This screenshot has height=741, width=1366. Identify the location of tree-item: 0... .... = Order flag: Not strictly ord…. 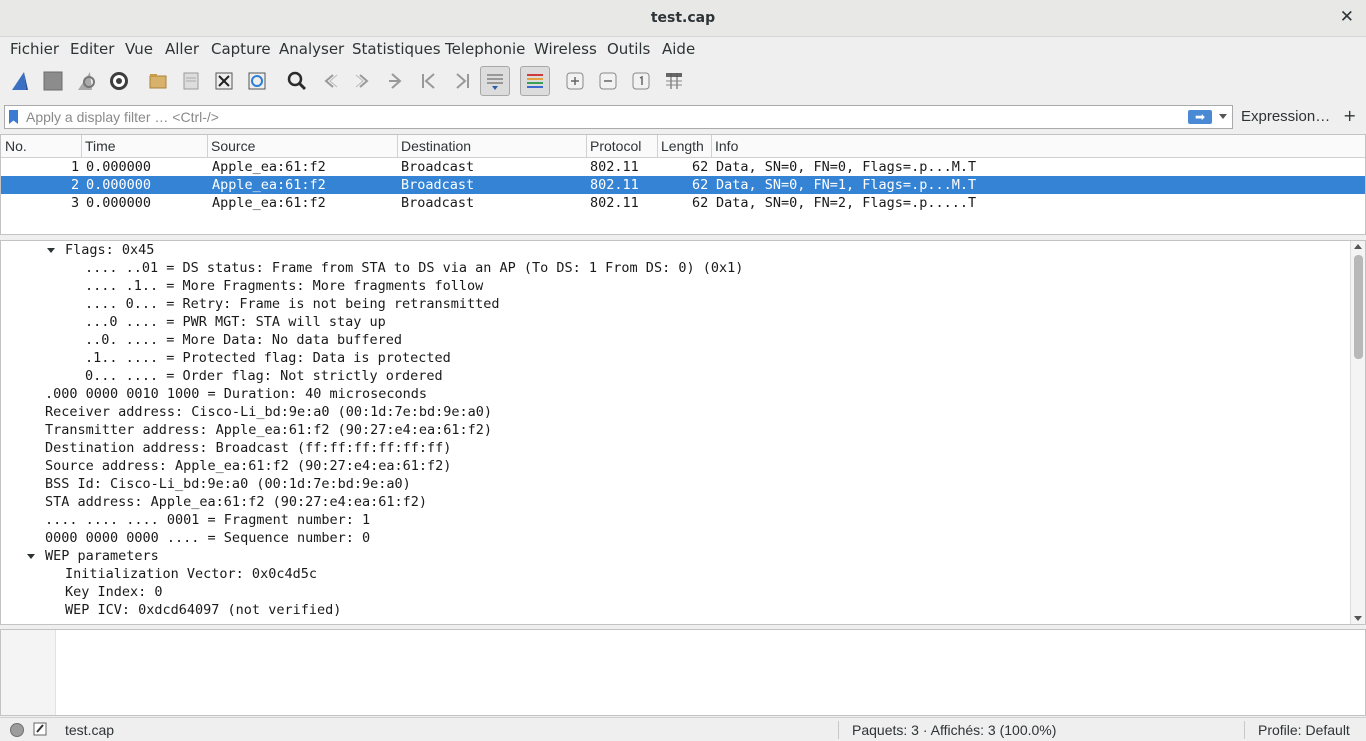
(264, 376).